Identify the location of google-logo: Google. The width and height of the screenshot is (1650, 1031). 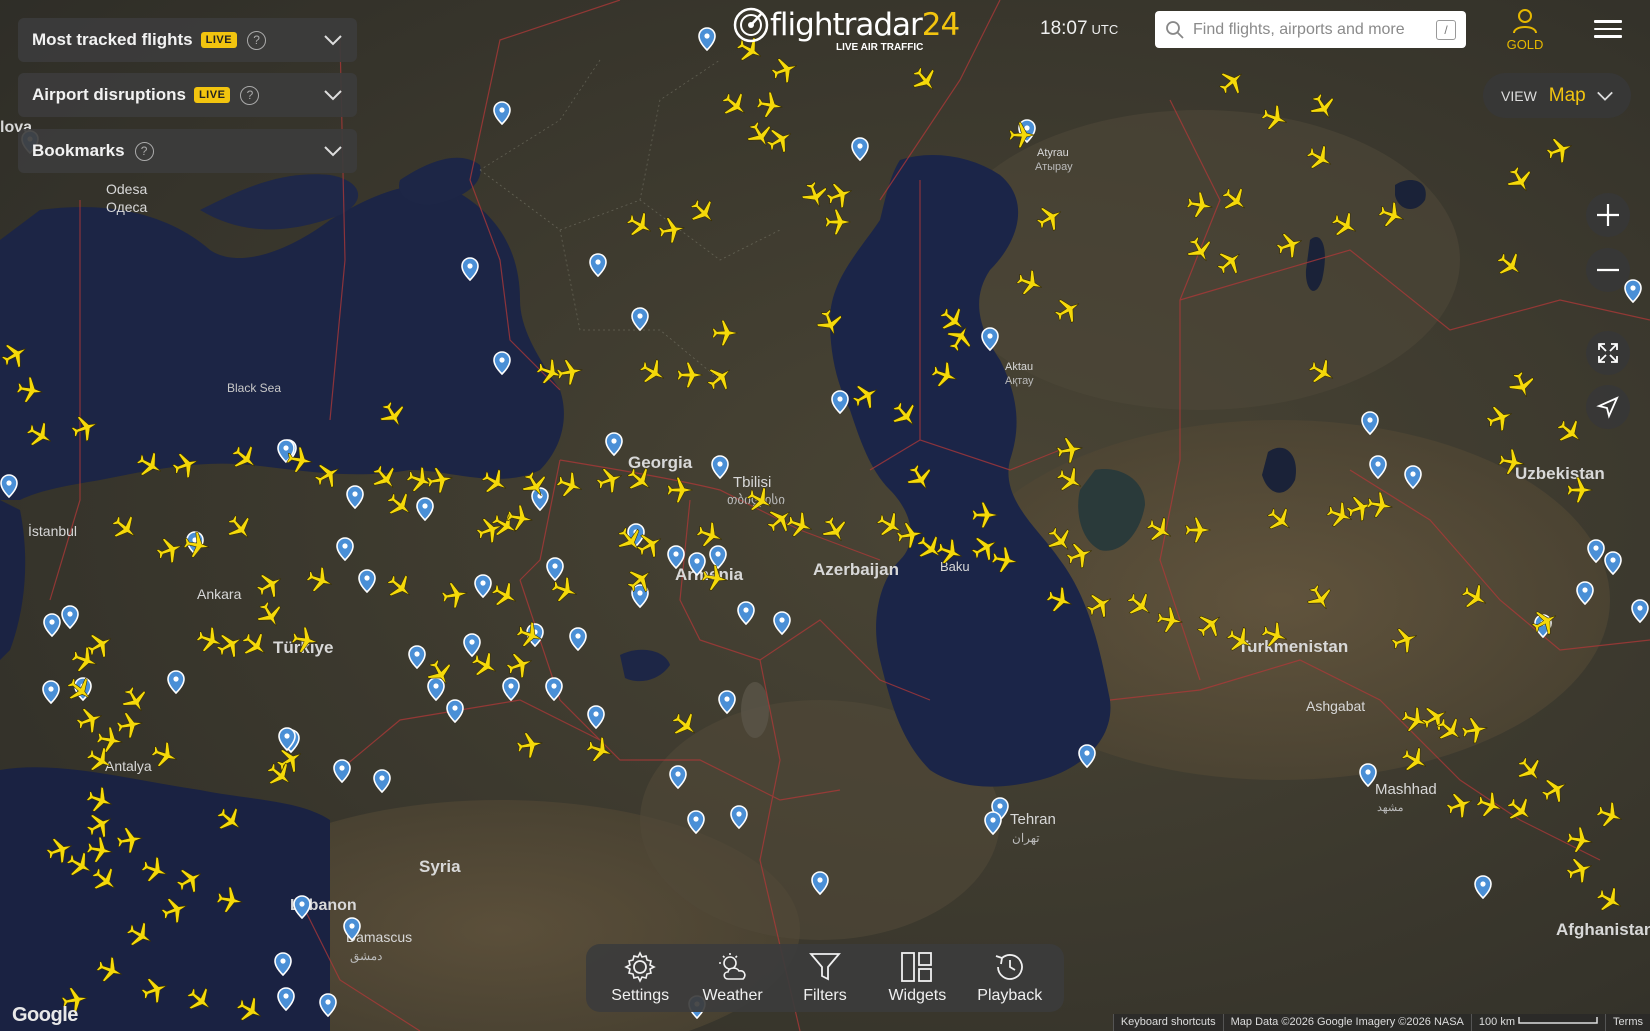
(45, 1015).